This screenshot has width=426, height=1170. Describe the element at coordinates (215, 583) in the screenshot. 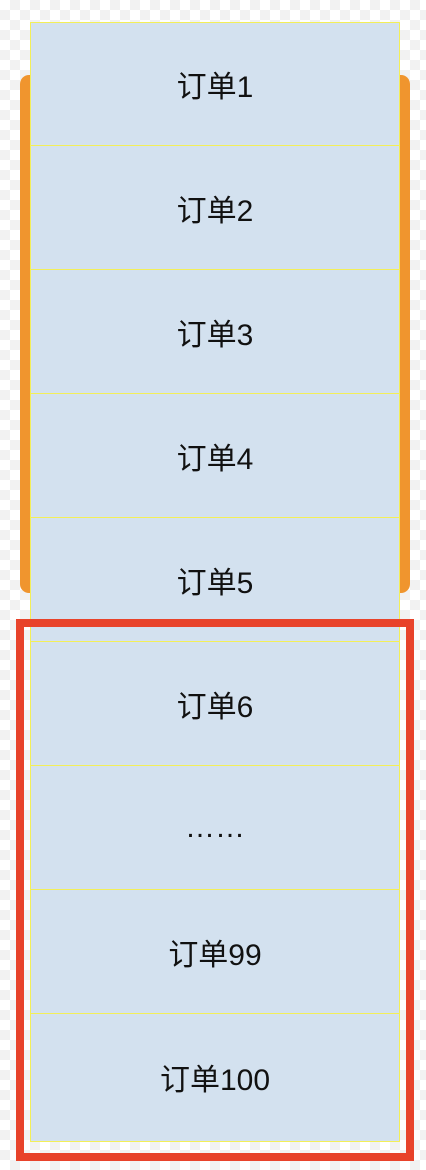

I see `order-item-label: 订单5` at that location.